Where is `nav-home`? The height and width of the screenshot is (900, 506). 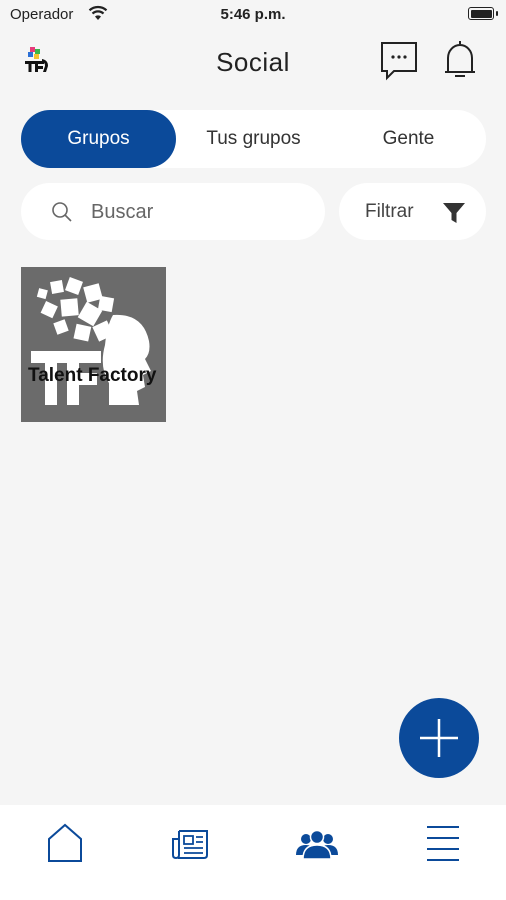 nav-home is located at coordinates (65, 844).